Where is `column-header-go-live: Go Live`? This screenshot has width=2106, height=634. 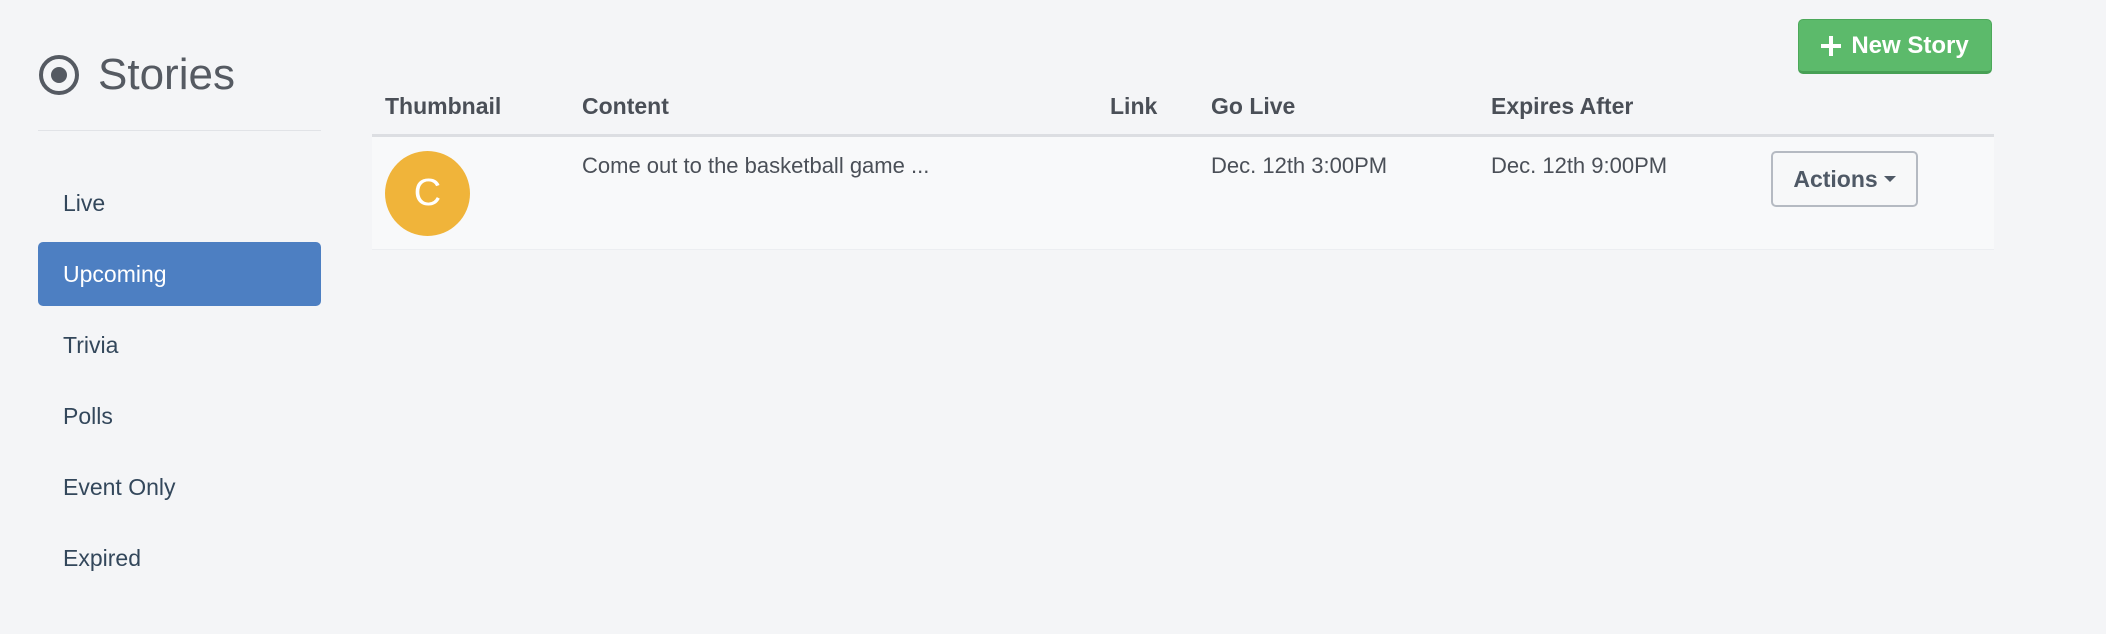
column-header-go-live: Go Live is located at coordinates (1253, 106).